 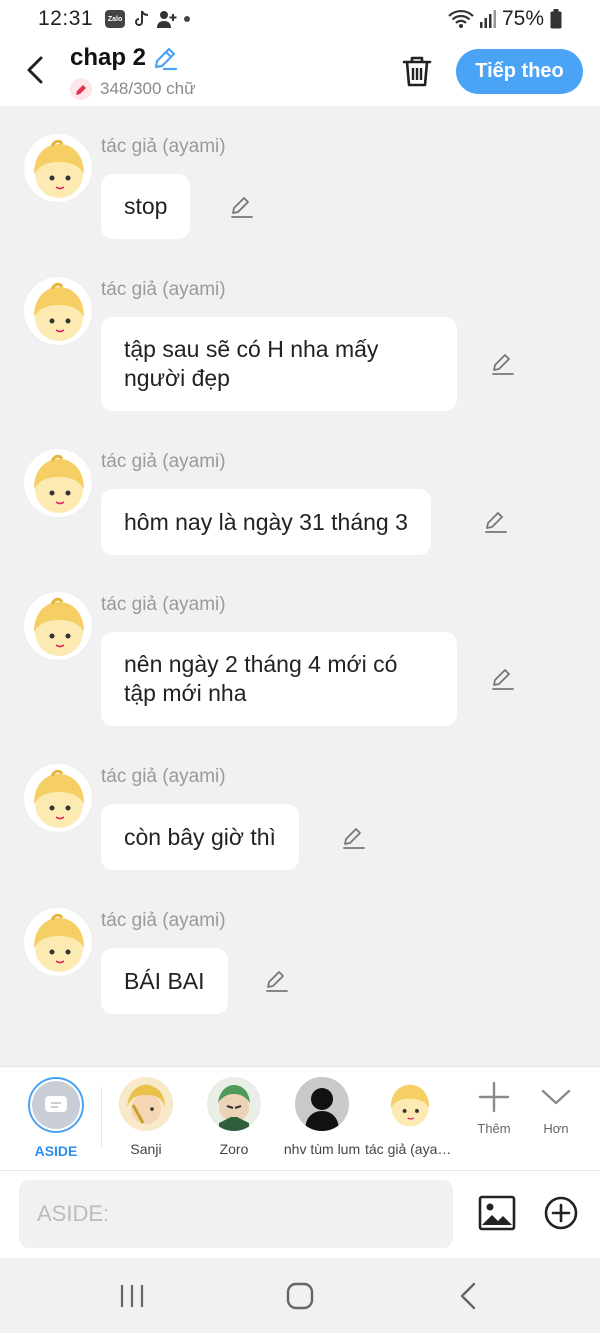 I want to click on chevron-down-icon, so click(x=556, y=1097).